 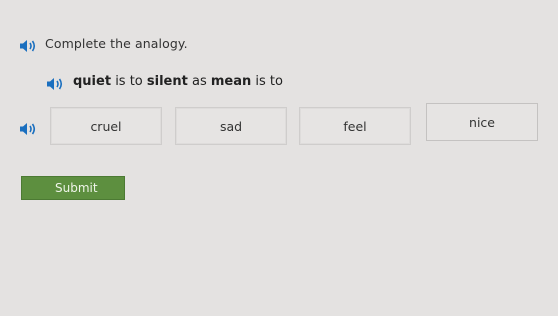 I want to click on choice-label: sad, so click(x=231, y=126).